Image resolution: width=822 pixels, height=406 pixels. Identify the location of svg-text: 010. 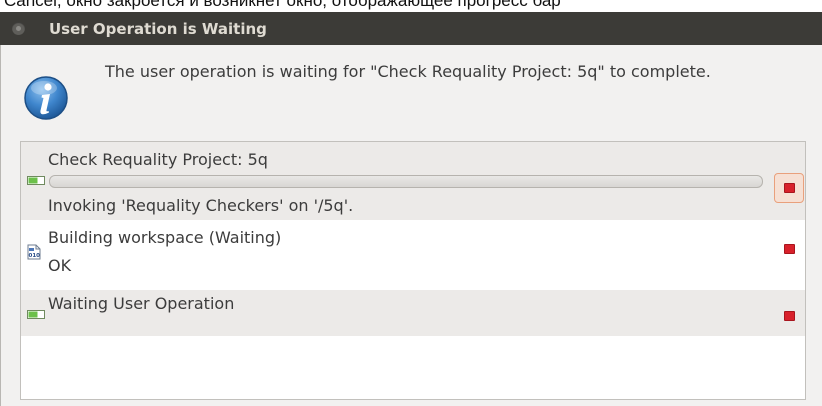
(35, 256).